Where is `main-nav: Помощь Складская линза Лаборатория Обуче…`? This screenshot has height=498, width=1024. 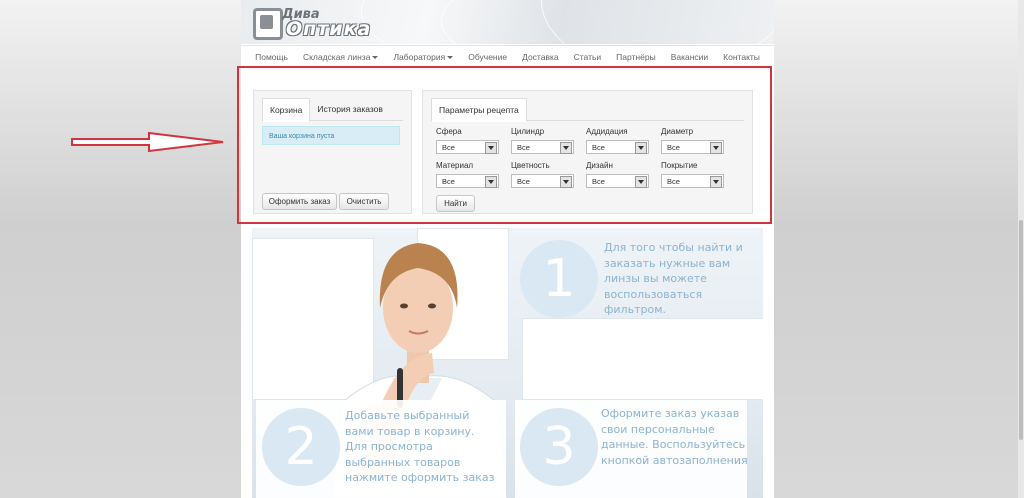
main-nav: Помощь Складская линза Лаборатория Обуче… is located at coordinates (507, 56).